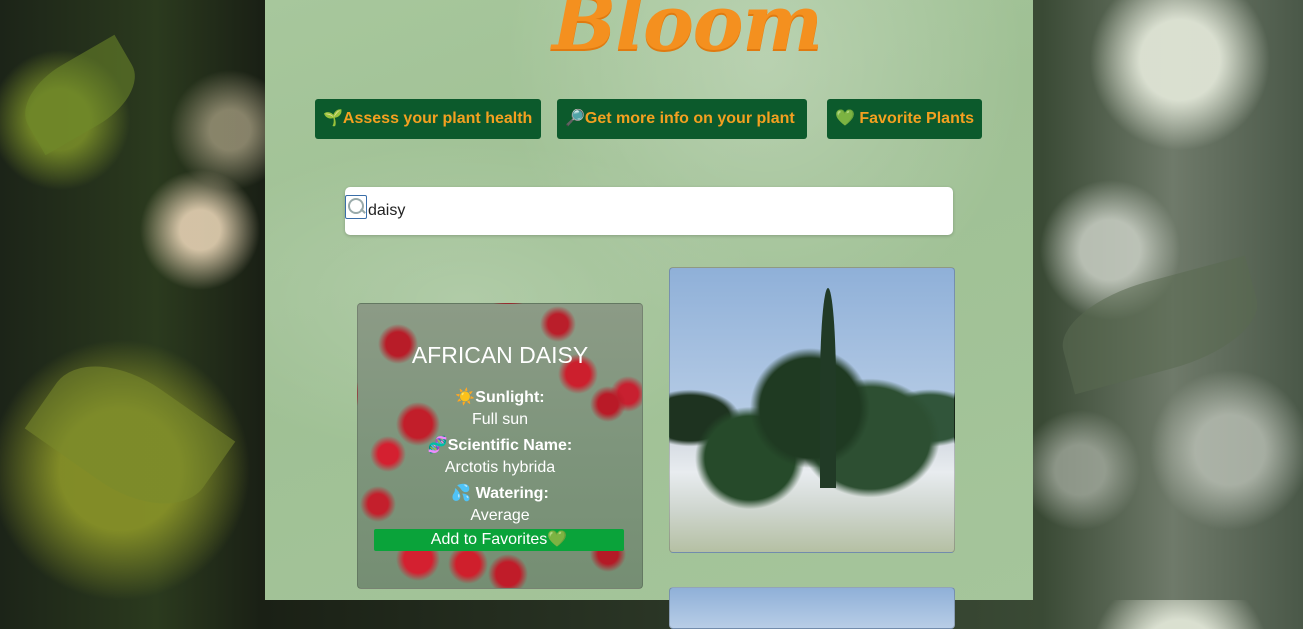  What do you see at coordinates (356, 207) in the screenshot?
I see `search-icon` at bounding box center [356, 207].